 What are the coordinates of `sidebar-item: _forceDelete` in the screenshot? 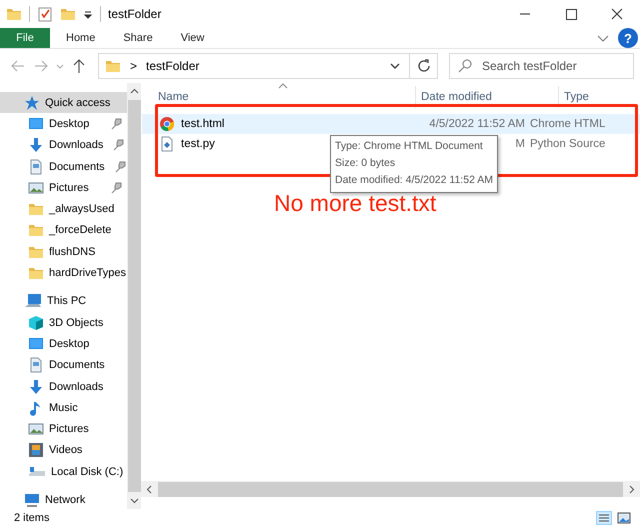 It's located at (80, 230).